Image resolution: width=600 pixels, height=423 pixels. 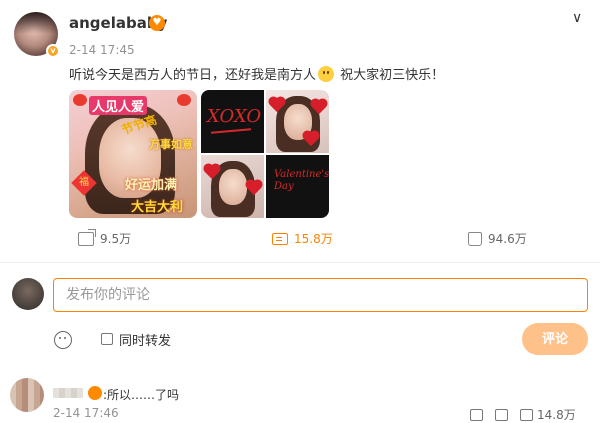 What do you see at coordinates (193, 75) in the screenshot?
I see `post-text-part-1: 听说今天是西方人的节日，还好我是南方人` at bounding box center [193, 75].